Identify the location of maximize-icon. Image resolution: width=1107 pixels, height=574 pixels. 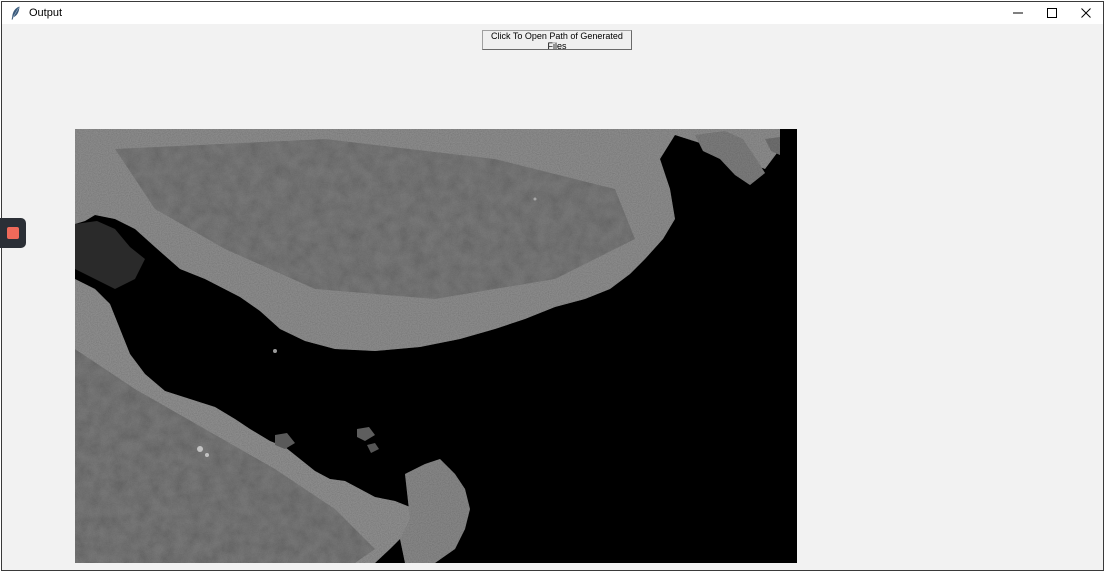
(1052, 13).